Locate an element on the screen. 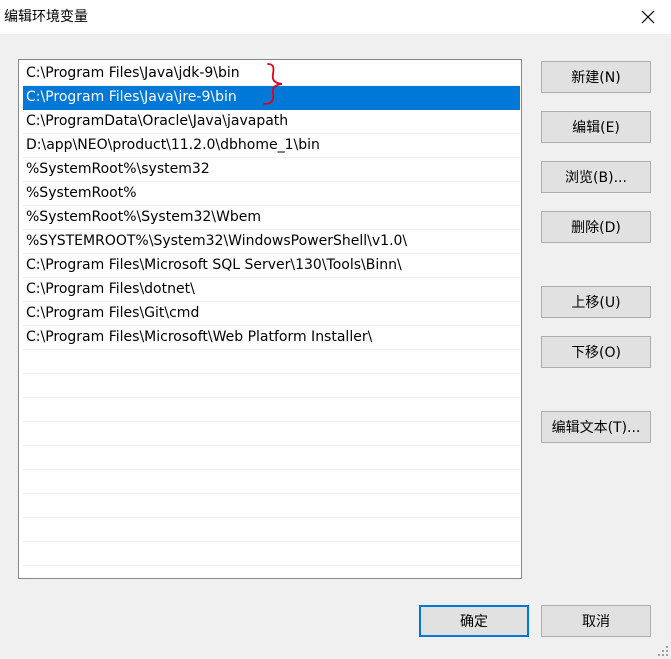 This screenshot has width=671, height=659. delete-button: 删除(D) is located at coordinates (596, 227).